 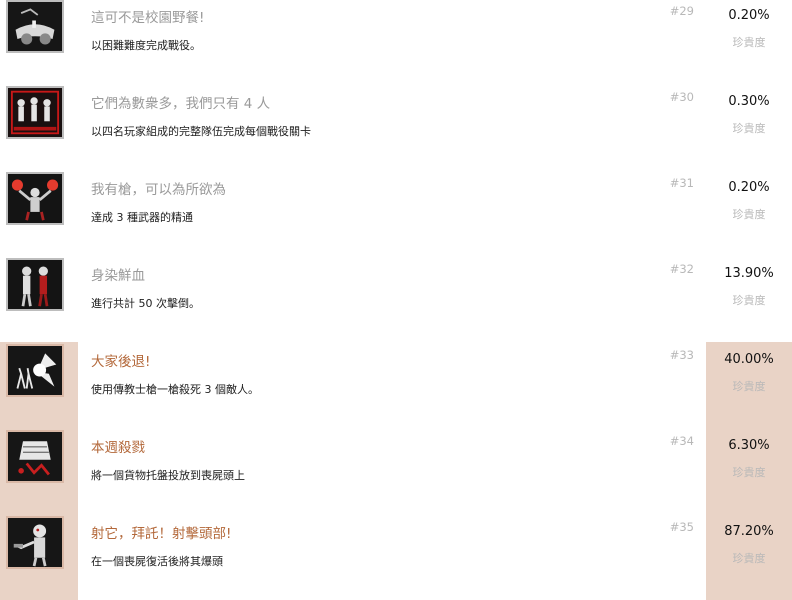 What do you see at coordinates (145, 303) in the screenshot?
I see `achievement-description: 進行共計 50 次擊倒。` at bounding box center [145, 303].